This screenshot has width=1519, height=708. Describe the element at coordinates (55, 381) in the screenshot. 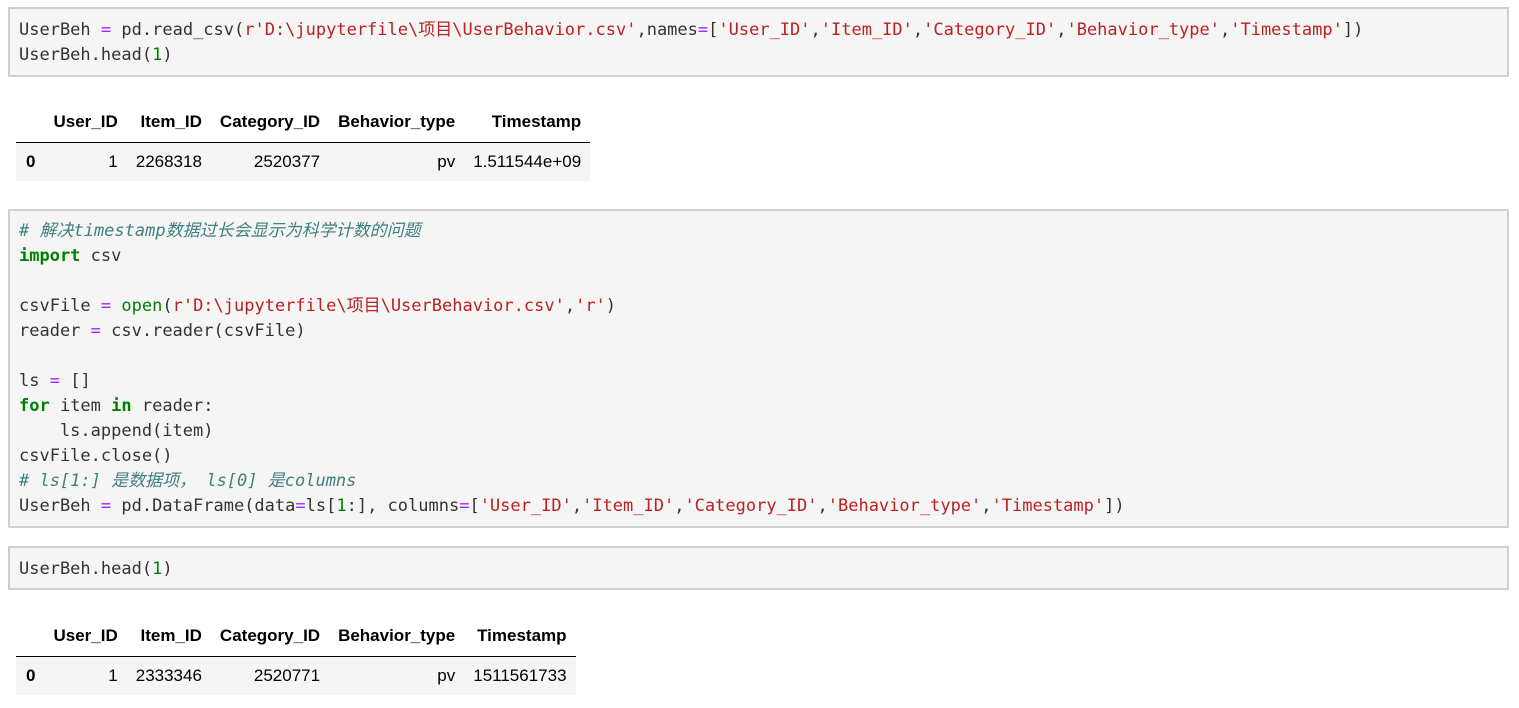

I see `code-line: ls = []` at that location.